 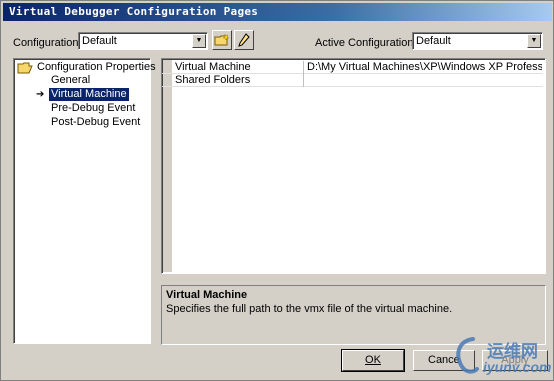 I want to click on ok-label: OK, so click(x=373, y=360).